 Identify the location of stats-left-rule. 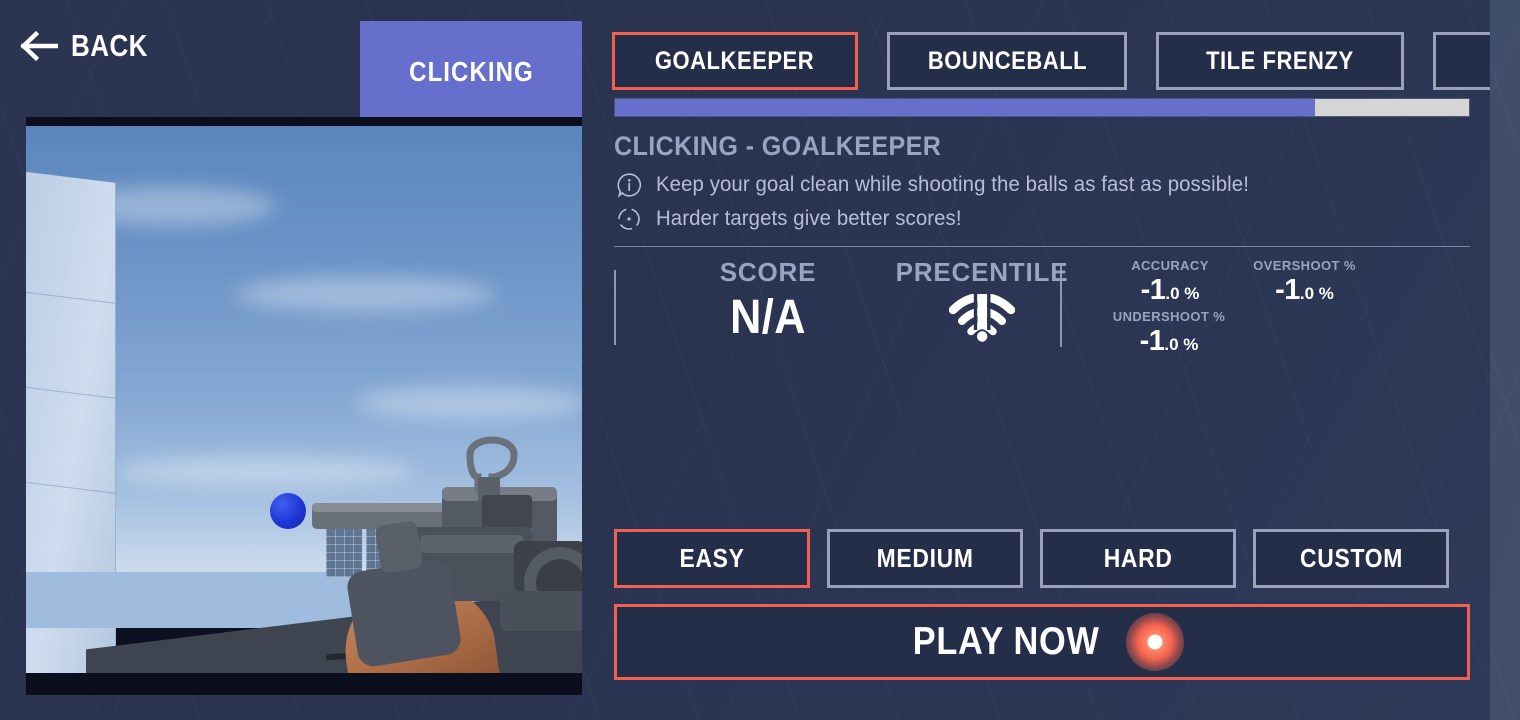
(615, 307).